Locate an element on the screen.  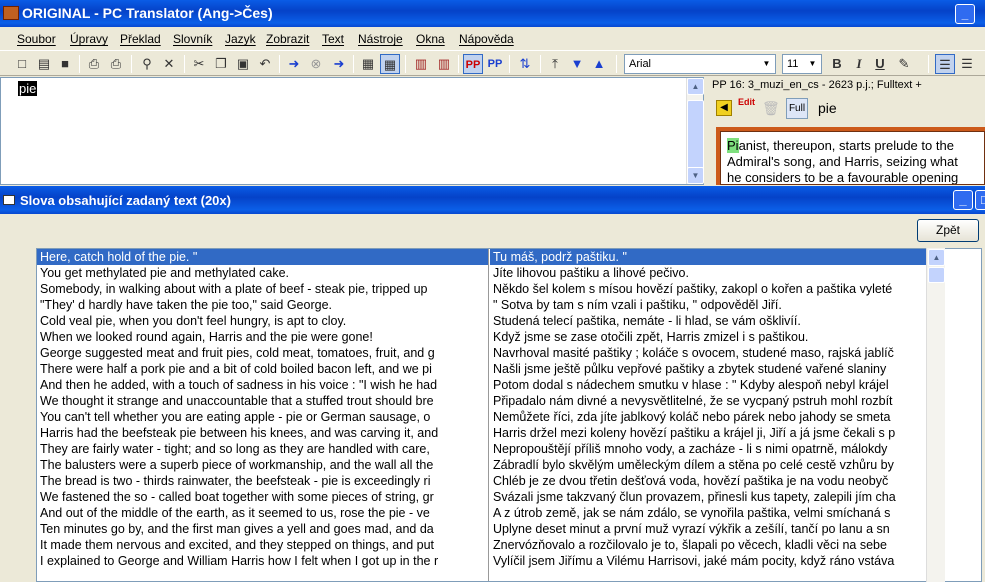
save-icon: ■ is located at coordinates (65, 64).